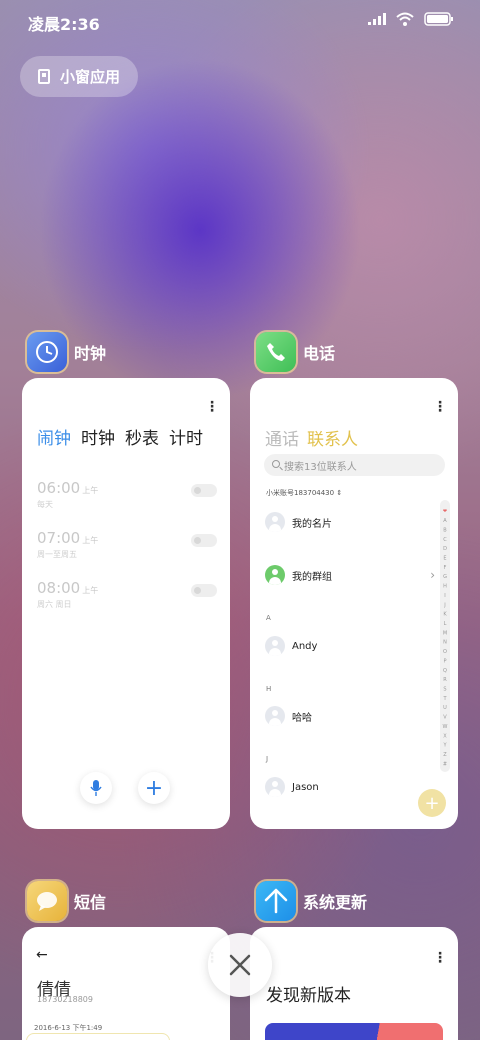 This screenshot has height=1040, width=480. I want to click on tab-alarm: 闹钟, so click(54, 436).